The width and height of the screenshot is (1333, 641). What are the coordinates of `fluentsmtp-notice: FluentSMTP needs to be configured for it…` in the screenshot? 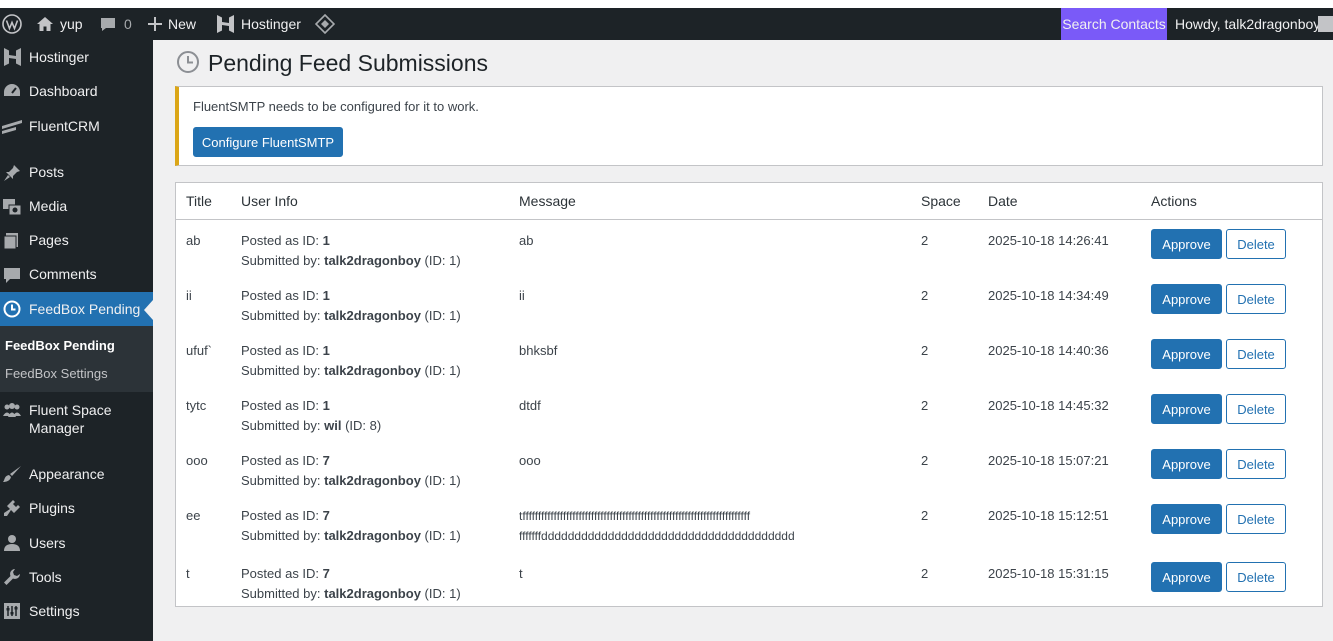 It's located at (749, 126).